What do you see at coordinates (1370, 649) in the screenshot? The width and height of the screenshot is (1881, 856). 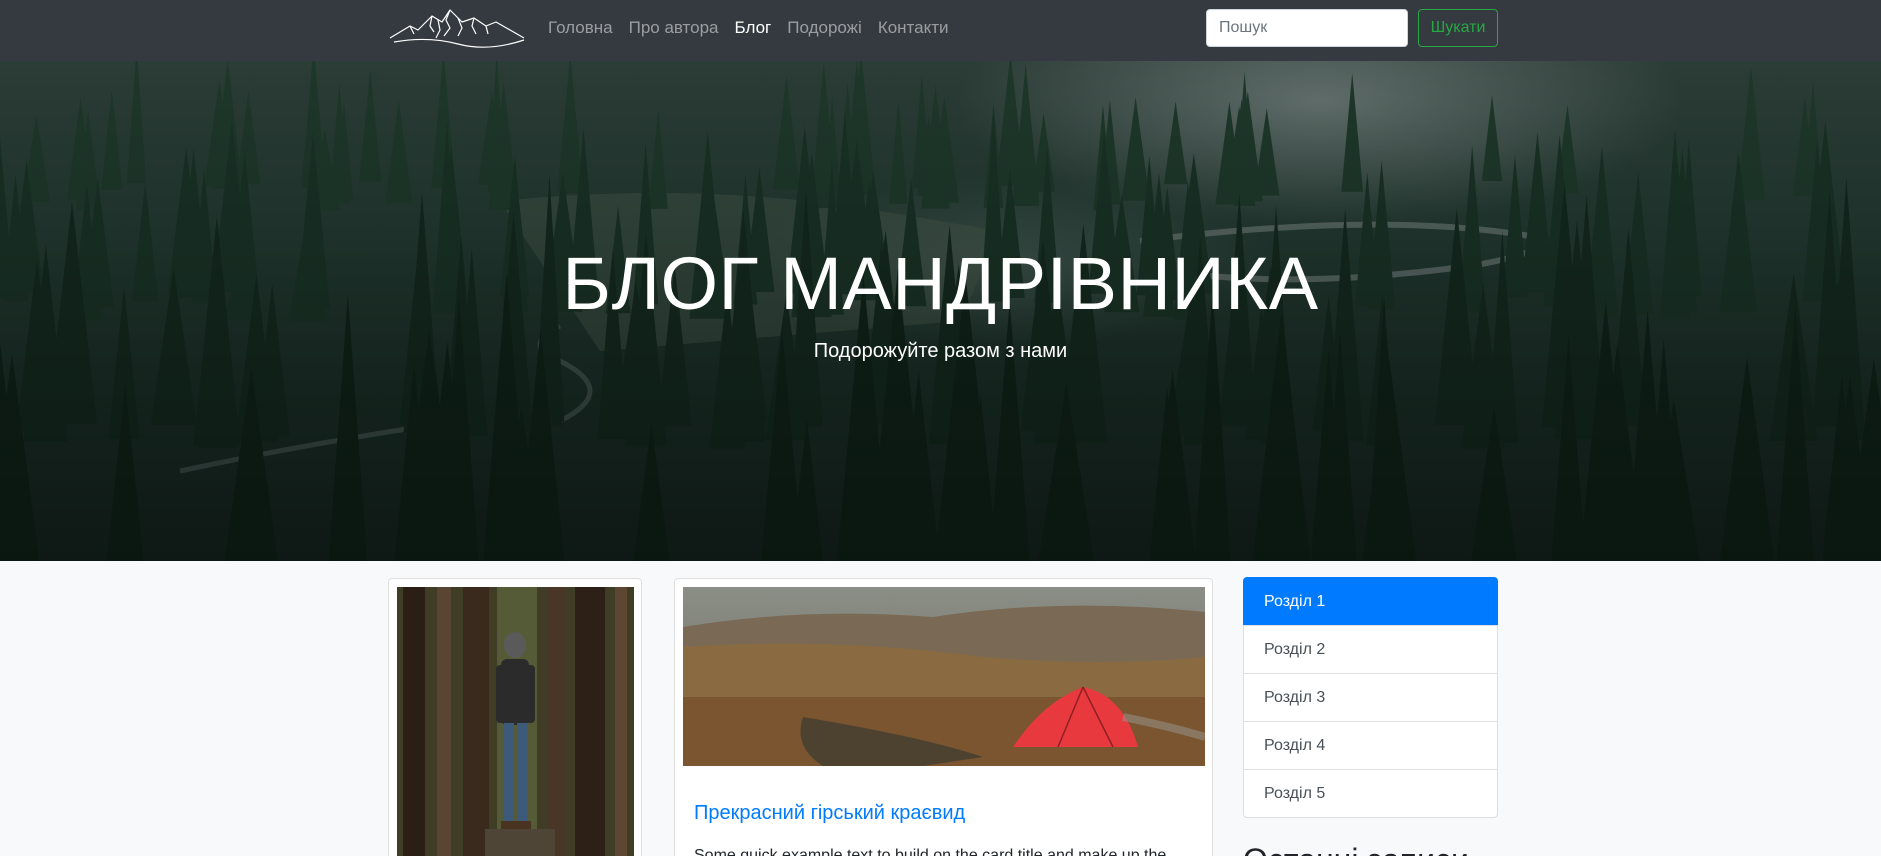 I see `sidebar-item-section-2: Розділ 2` at bounding box center [1370, 649].